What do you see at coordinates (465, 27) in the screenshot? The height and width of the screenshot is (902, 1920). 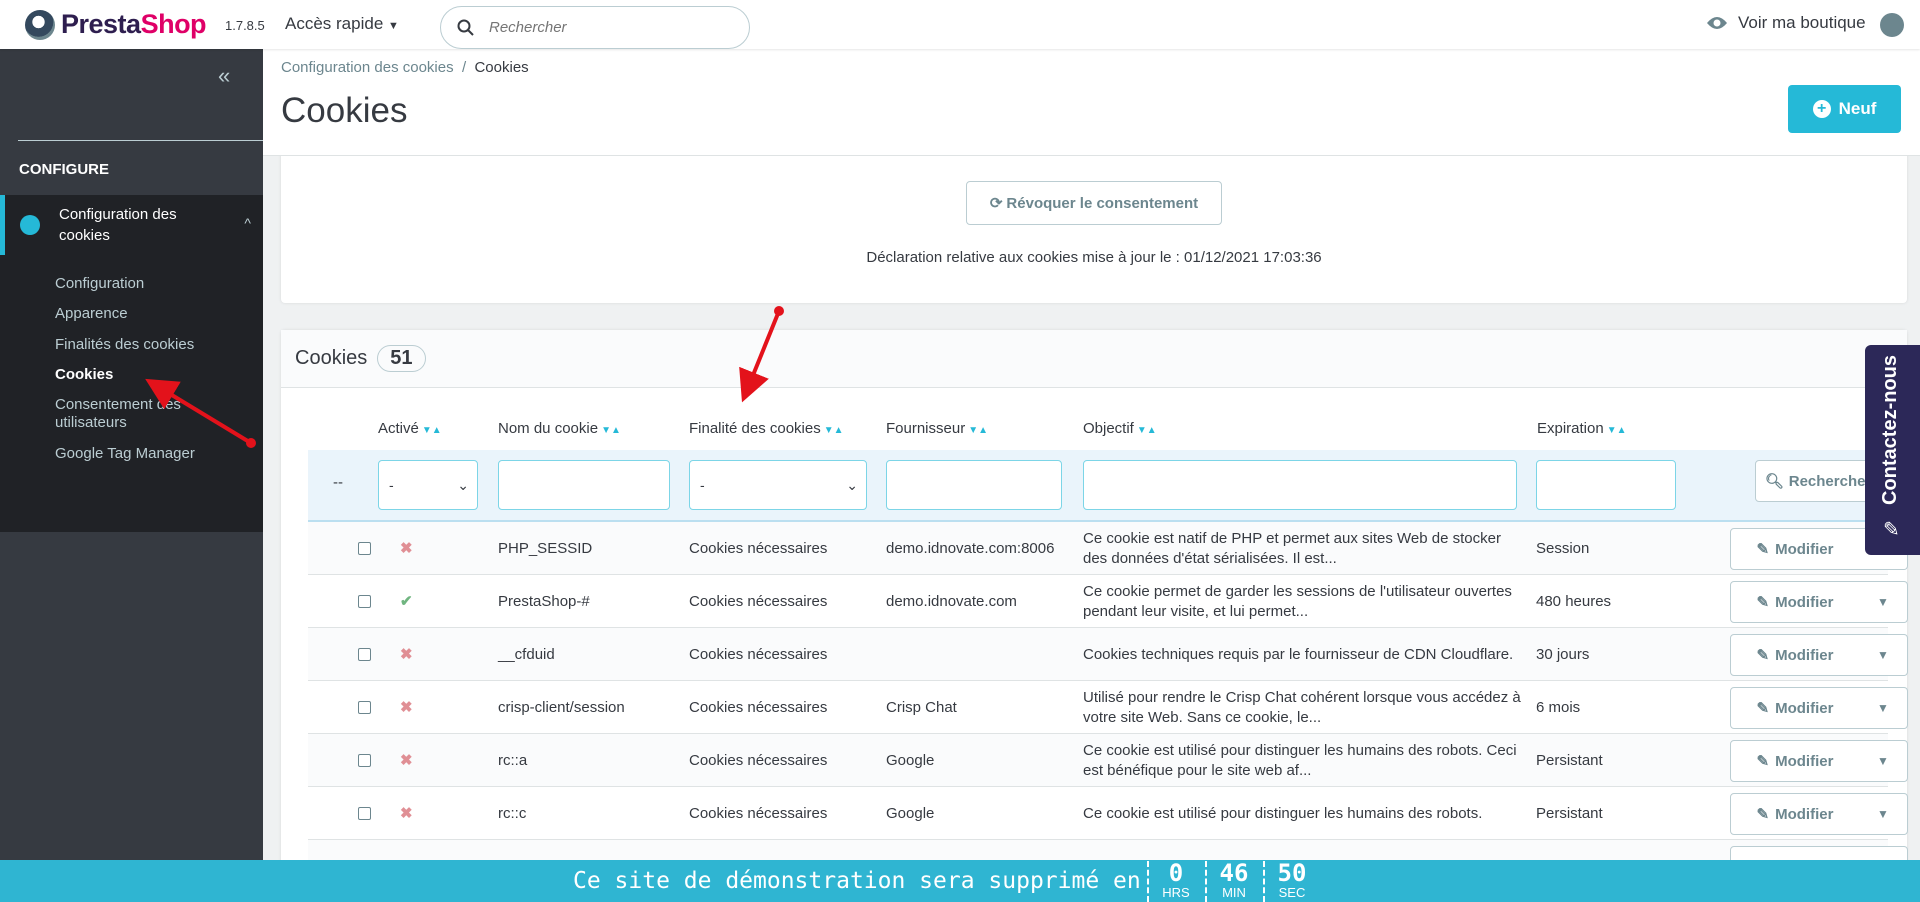 I see `search-icon` at bounding box center [465, 27].